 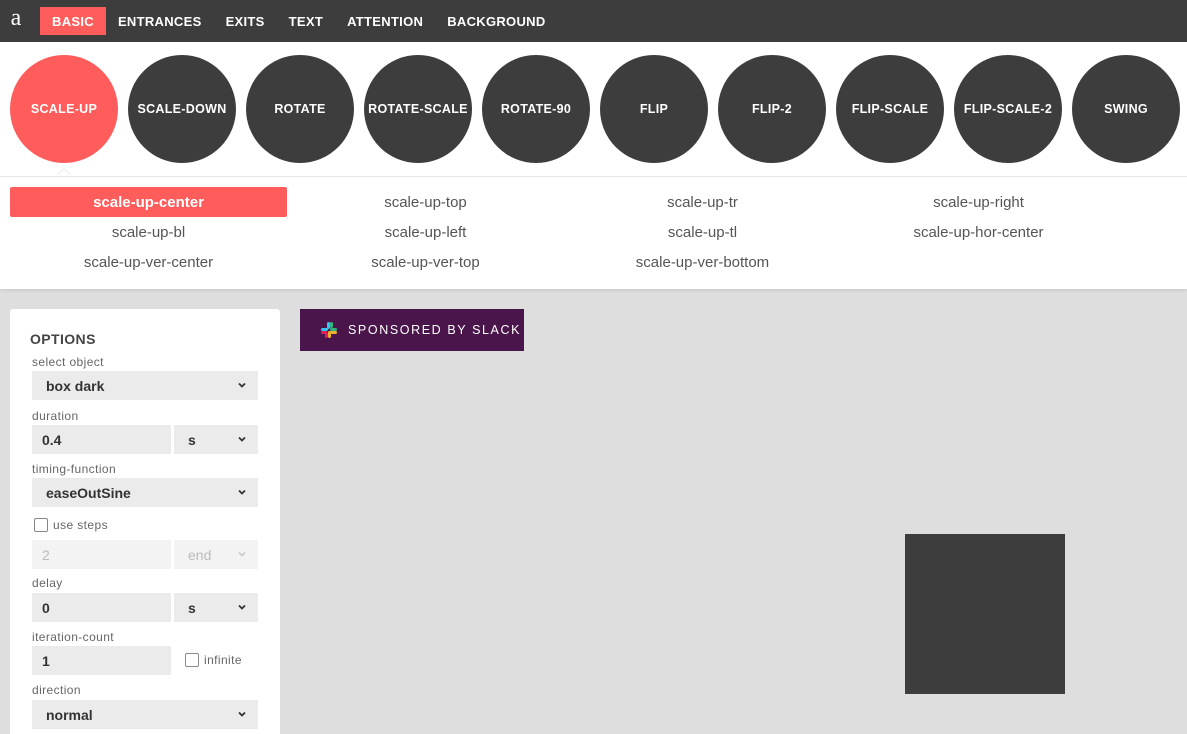 I want to click on tab-background: BACKGROUND, so click(x=496, y=21).